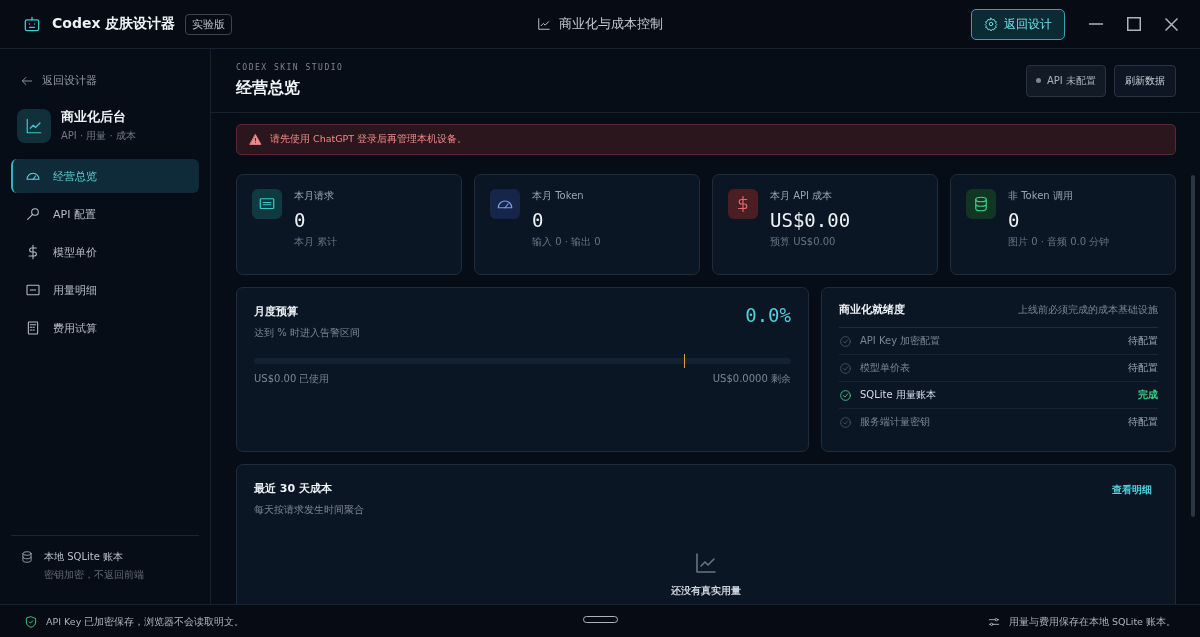  What do you see at coordinates (32, 24) in the screenshot?
I see `robot-icon` at bounding box center [32, 24].